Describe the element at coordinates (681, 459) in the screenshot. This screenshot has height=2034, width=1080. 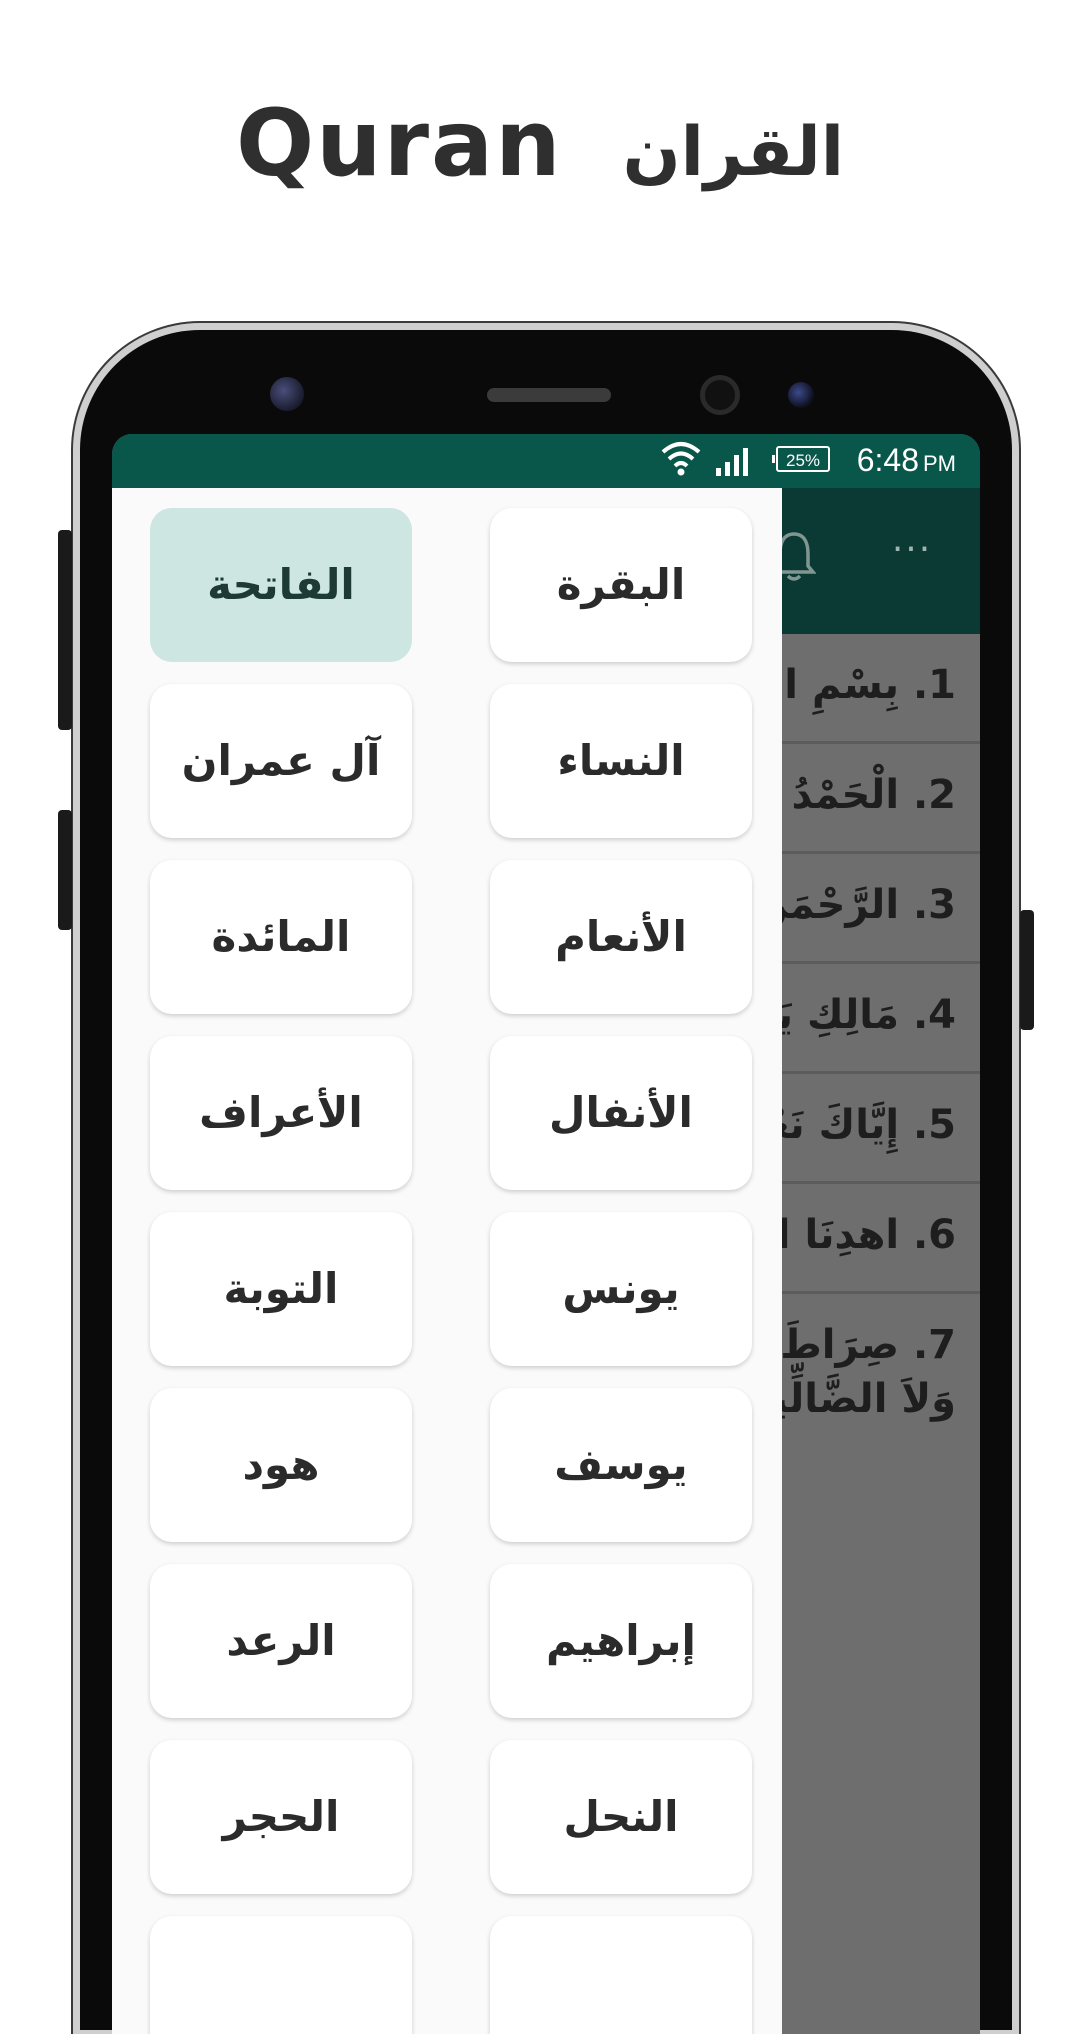
I see `wifi-icon` at that location.